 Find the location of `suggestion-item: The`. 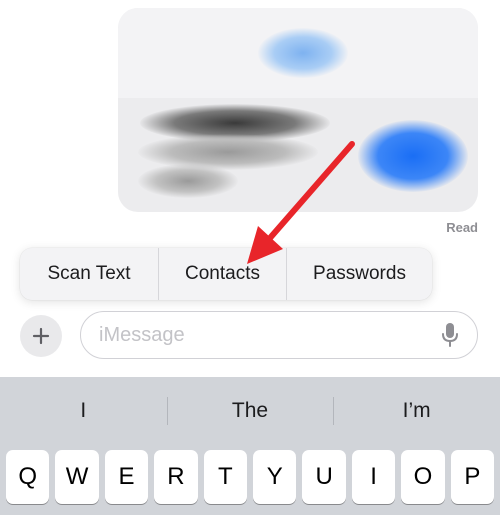

suggestion-item: The is located at coordinates (250, 411).